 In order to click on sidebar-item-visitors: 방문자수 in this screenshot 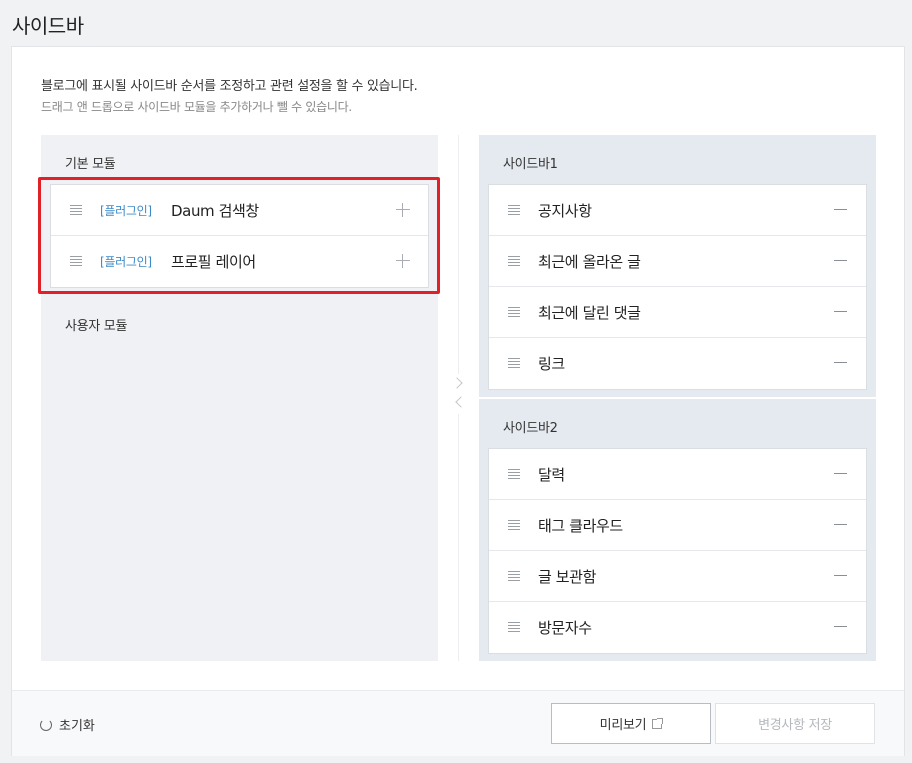, I will do `click(677, 627)`.